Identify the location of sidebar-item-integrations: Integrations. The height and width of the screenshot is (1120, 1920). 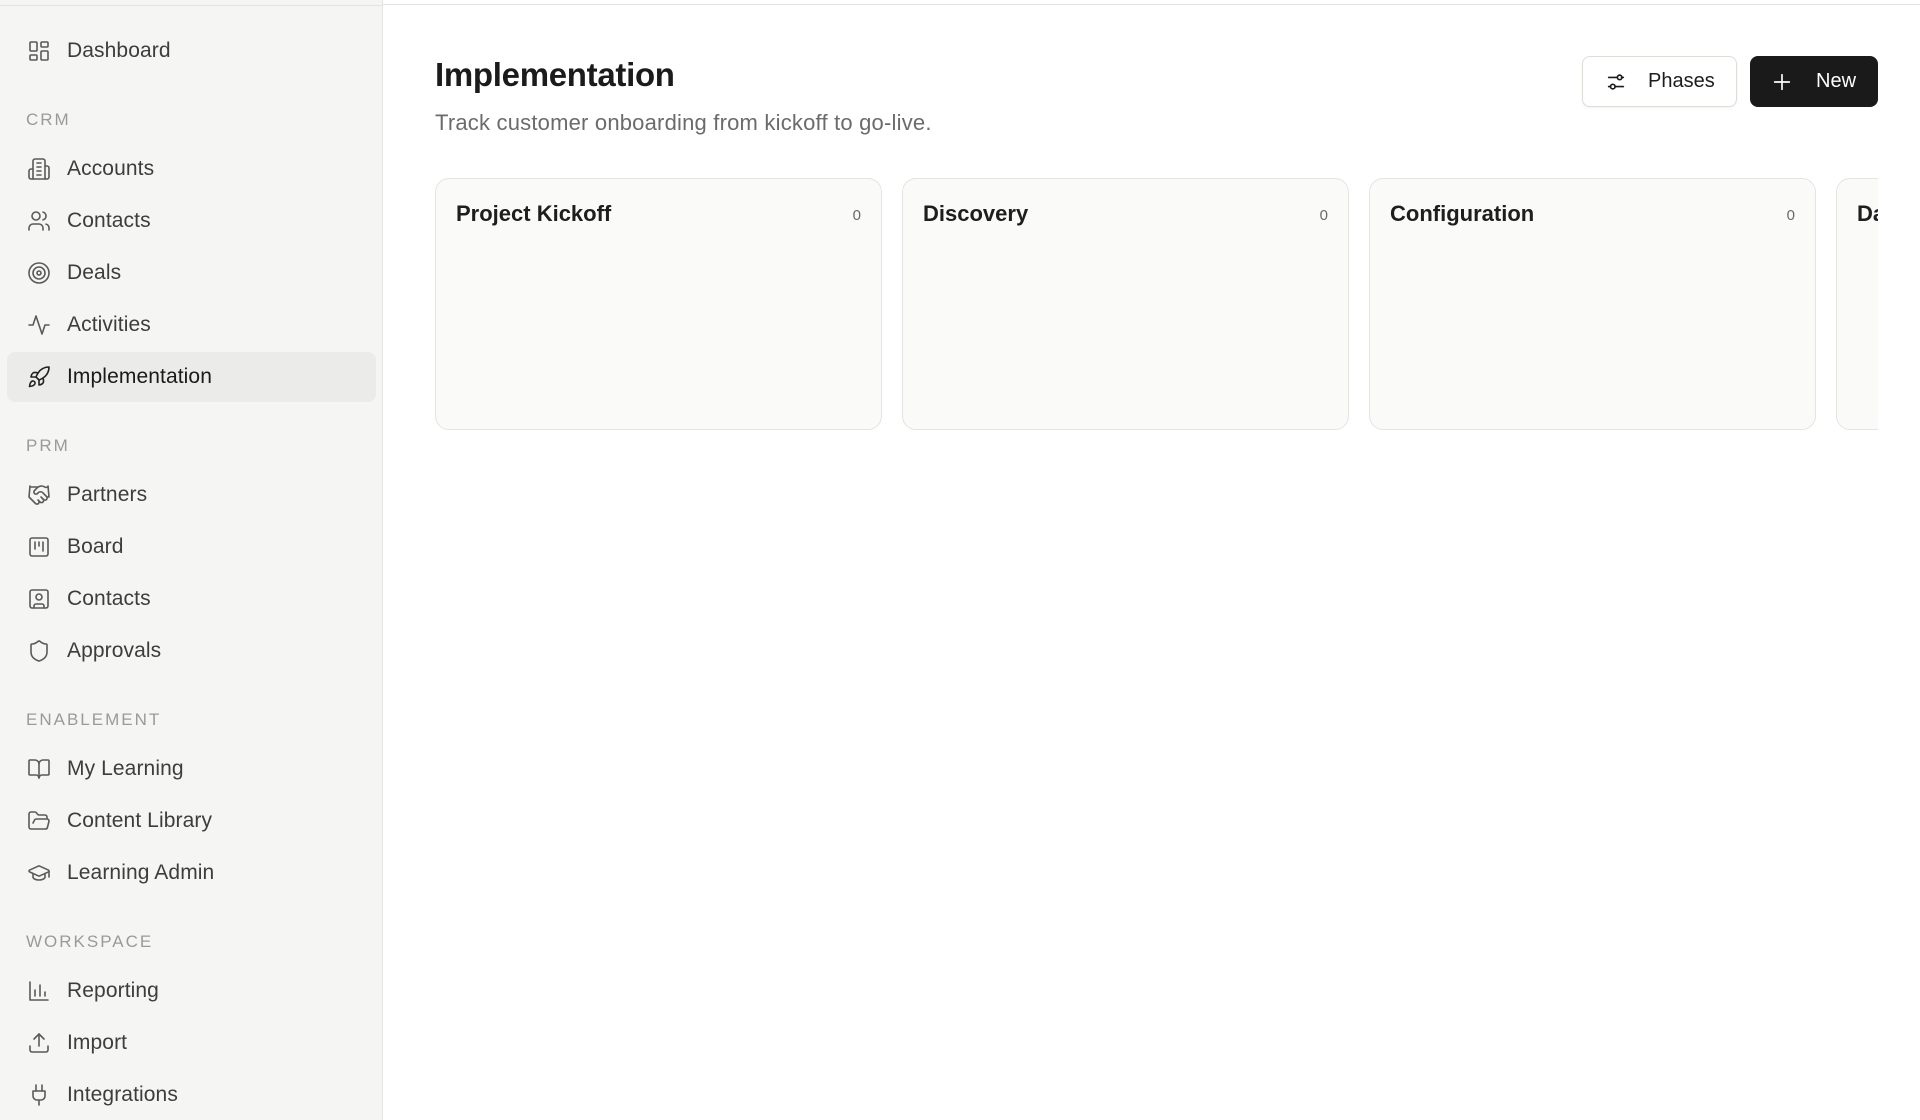
(191, 1095).